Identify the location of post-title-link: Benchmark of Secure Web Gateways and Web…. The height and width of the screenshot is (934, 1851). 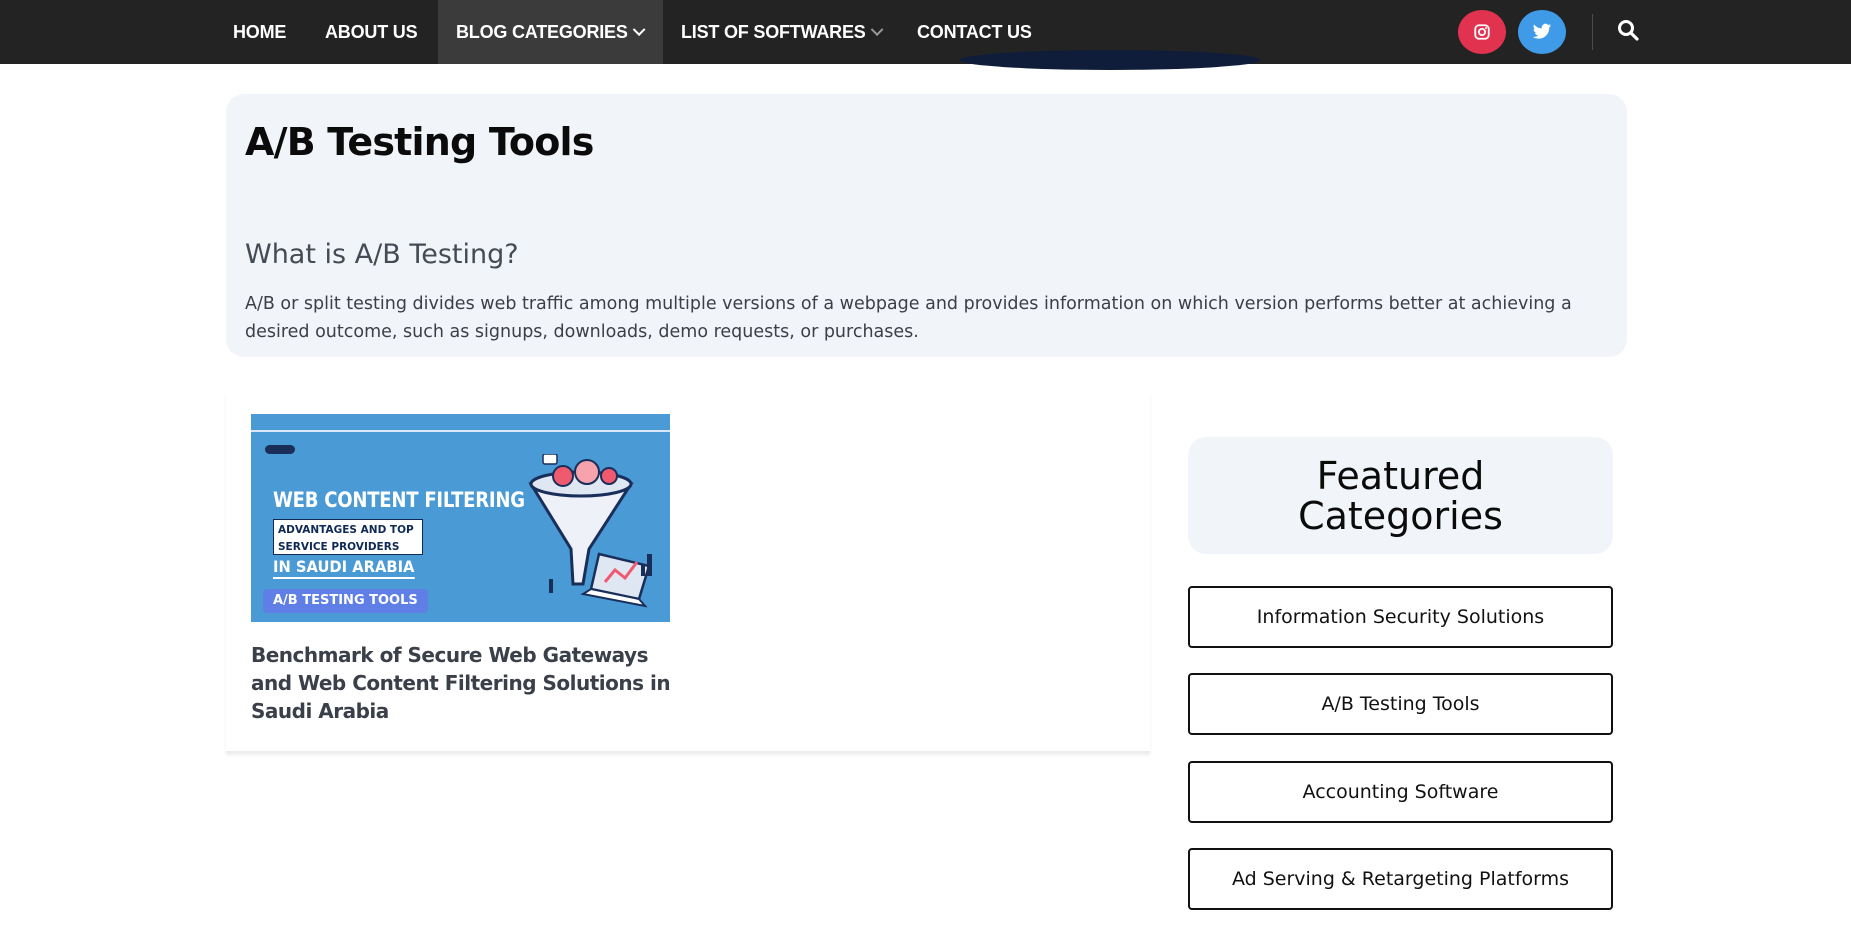
(466, 683).